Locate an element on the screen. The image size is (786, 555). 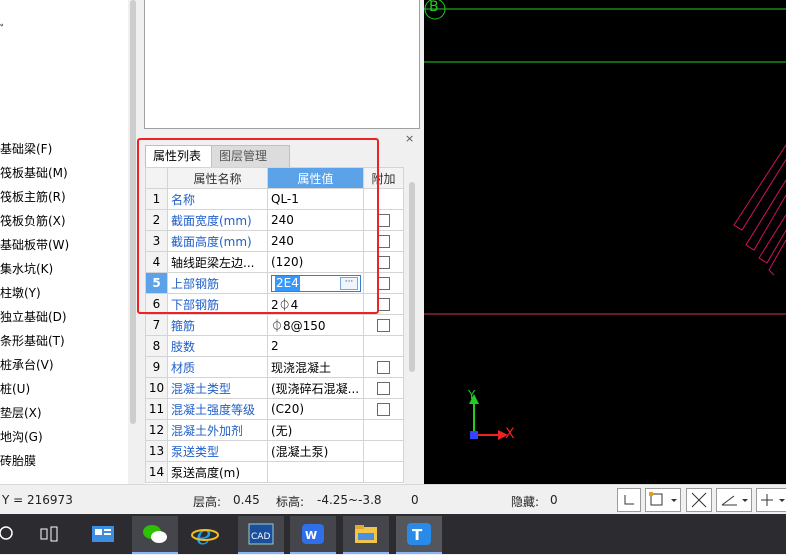
property-value: (C20) is located at coordinates (287, 409).